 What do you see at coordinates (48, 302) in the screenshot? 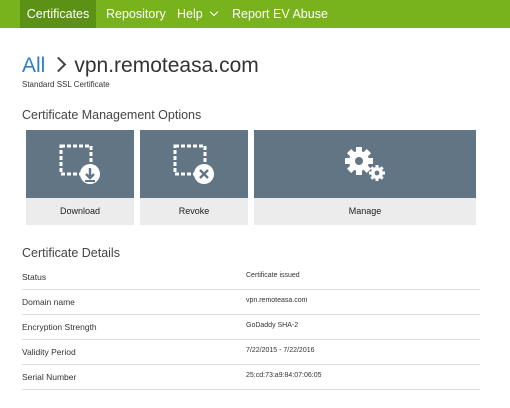
I see `domain-name-label: Domain name` at bounding box center [48, 302].